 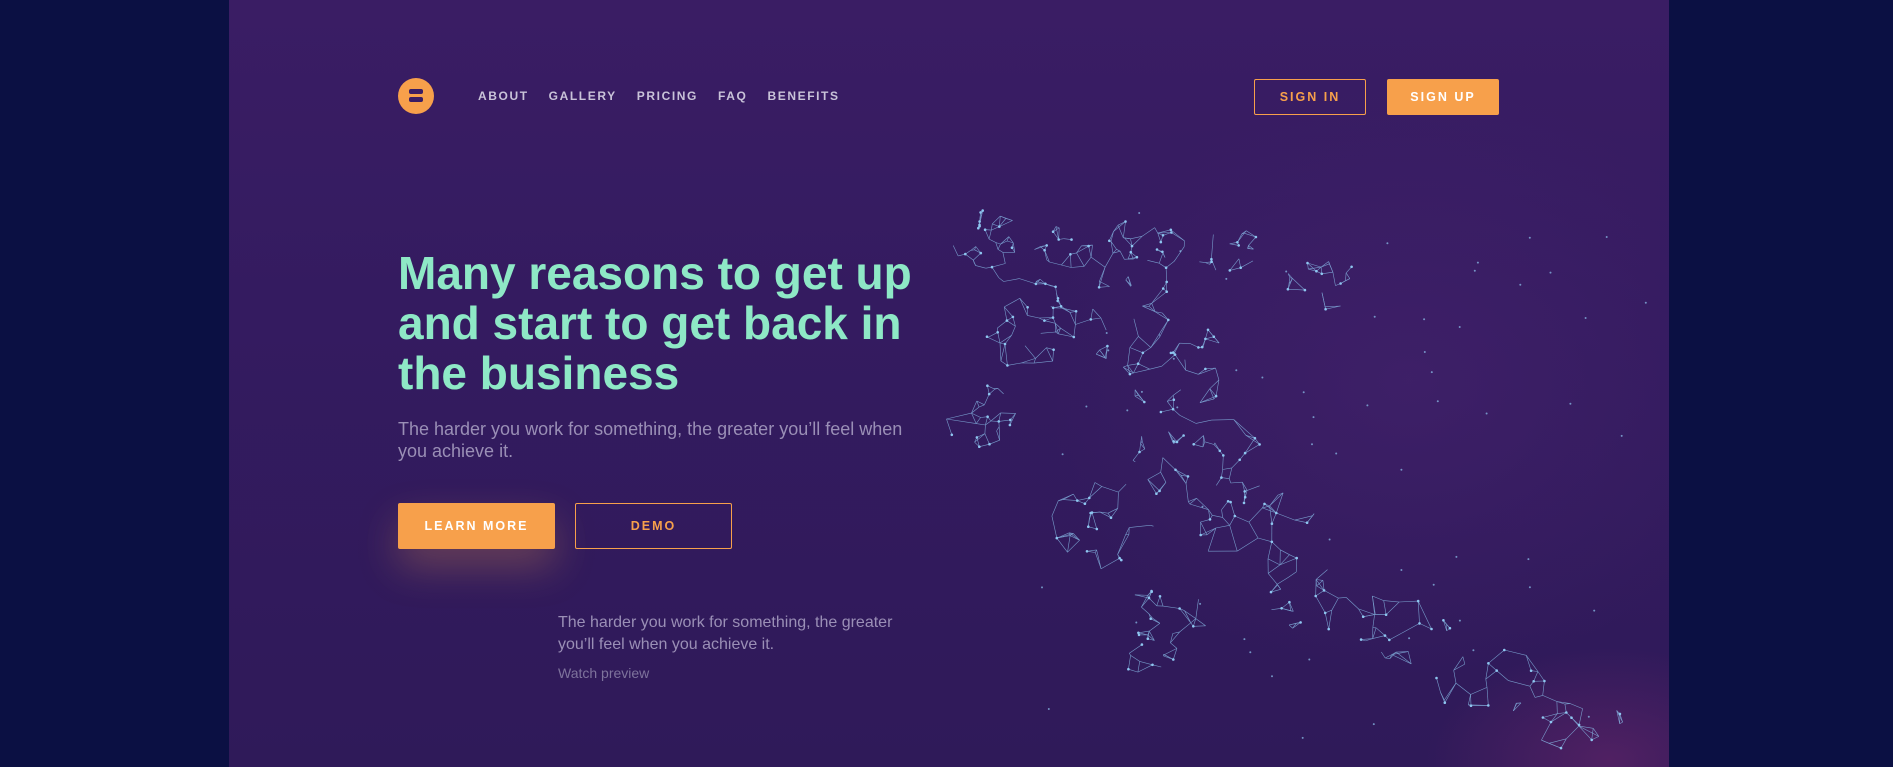 I want to click on nav-pricing: PRICING, so click(x=667, y=96).